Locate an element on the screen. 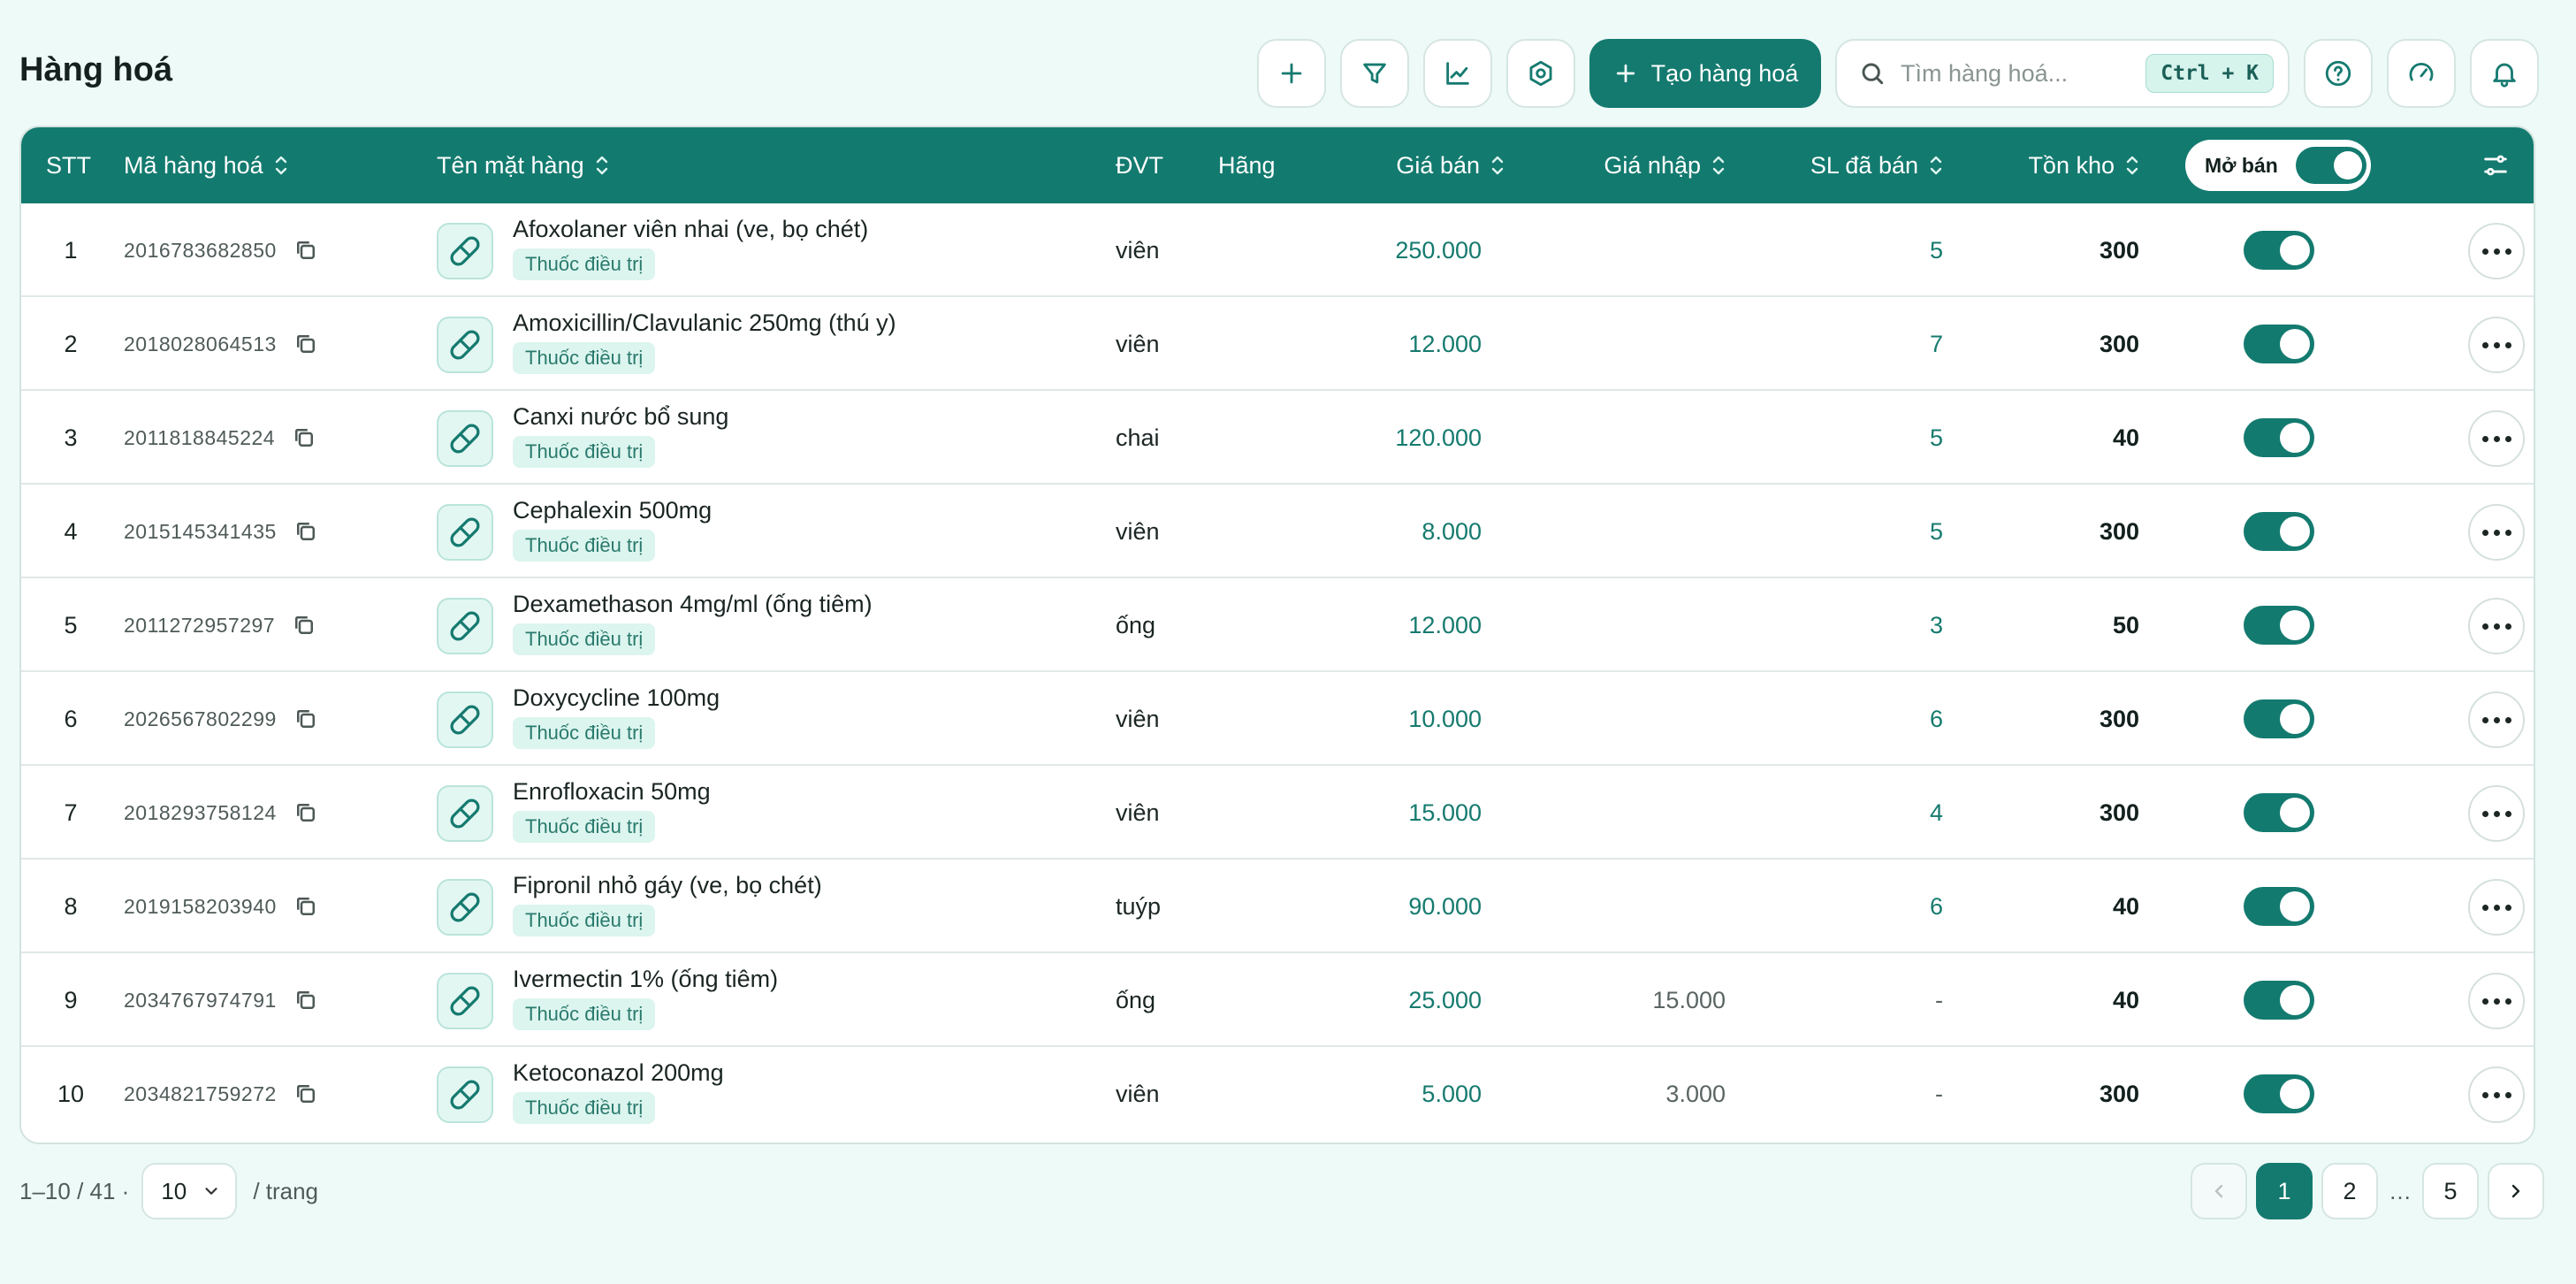  create-item-button: Tạo hàng hoá is located at coordinates (1705, 74).